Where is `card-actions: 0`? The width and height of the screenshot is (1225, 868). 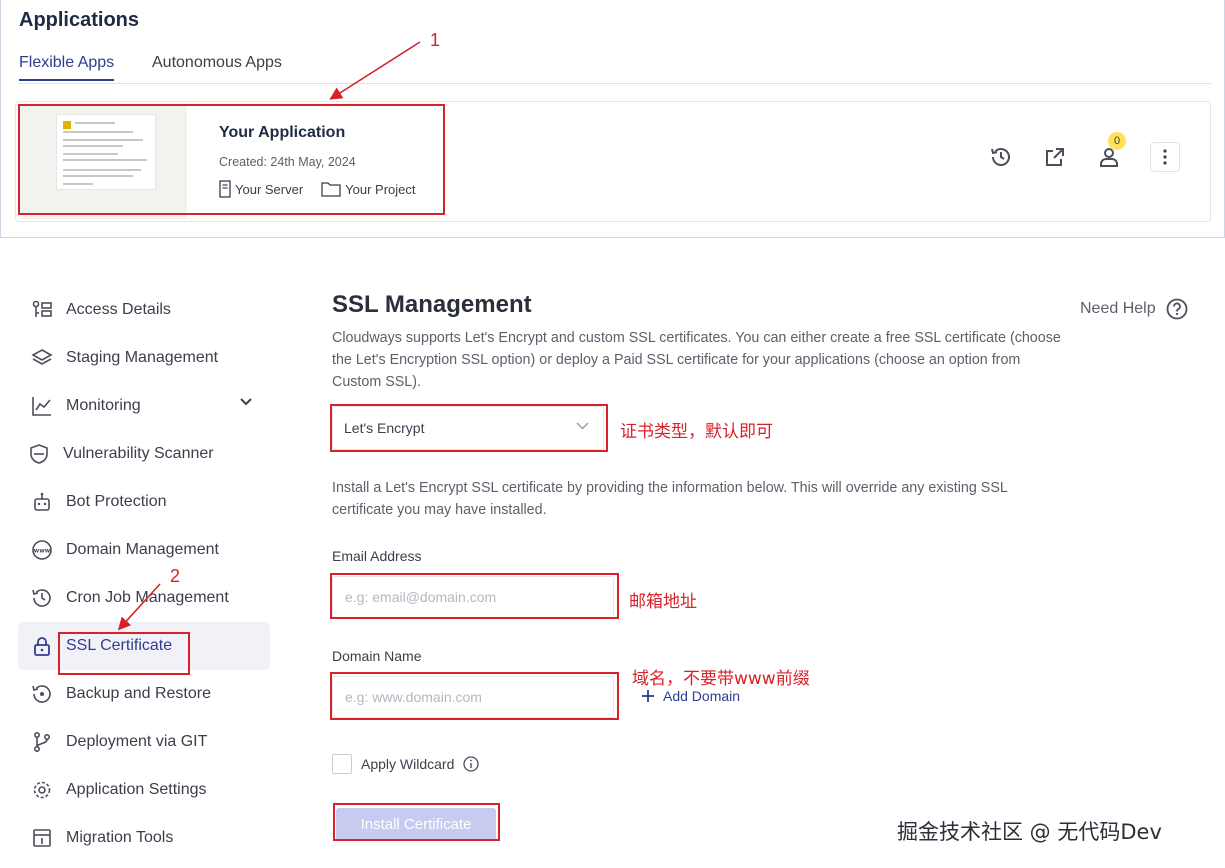
card-actions: 0 is located at coordinates (1084, 152).